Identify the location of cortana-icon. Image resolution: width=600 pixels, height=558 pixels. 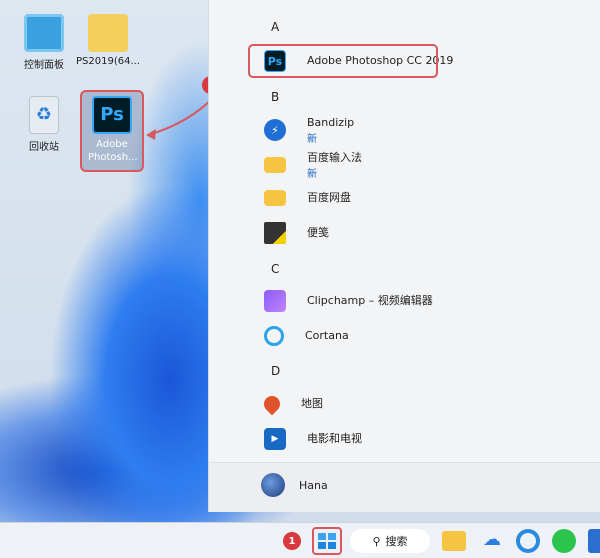
(274, 336).